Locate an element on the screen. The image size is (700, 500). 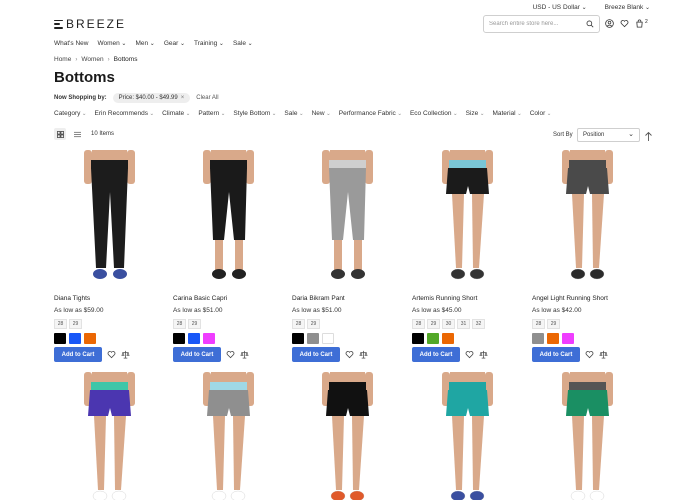
nav-item-gear: Gear is located at coordinates (174, 43).